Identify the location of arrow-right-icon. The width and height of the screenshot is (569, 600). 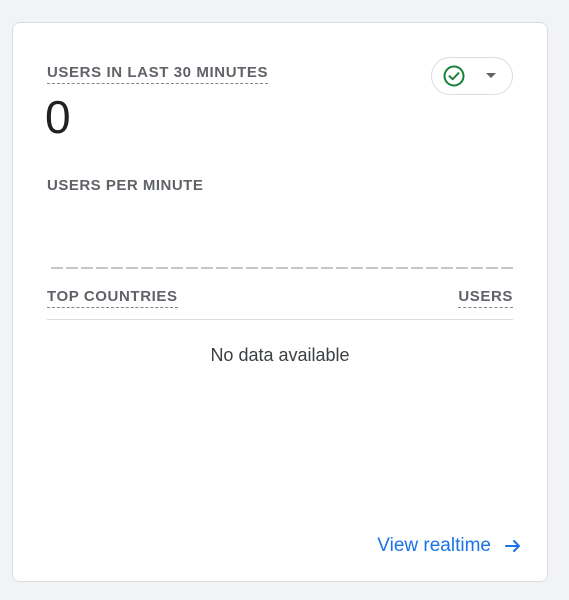
(512, 546).